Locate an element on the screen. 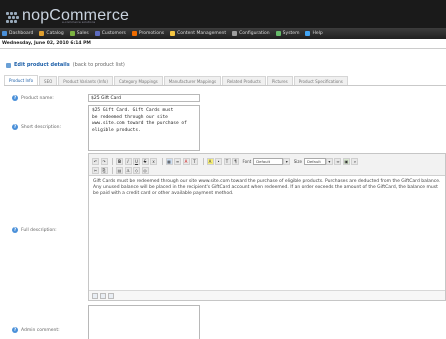  insert-table-icon: ▦ is located at coordinates (169, 161).